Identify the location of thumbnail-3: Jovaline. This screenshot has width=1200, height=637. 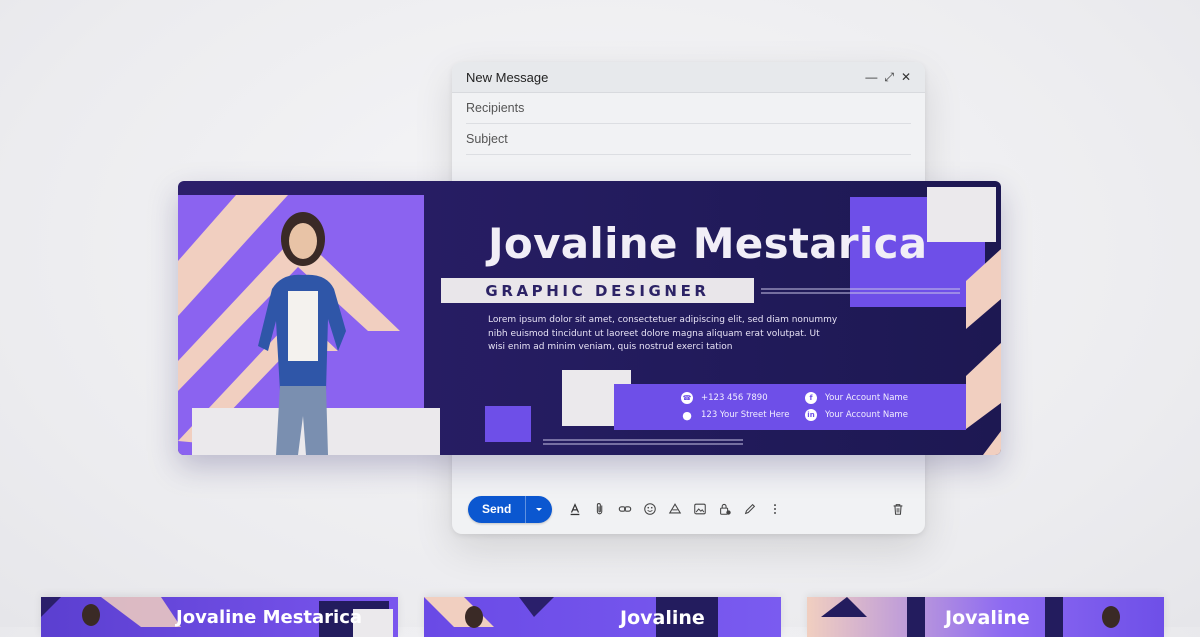
(985, 617).